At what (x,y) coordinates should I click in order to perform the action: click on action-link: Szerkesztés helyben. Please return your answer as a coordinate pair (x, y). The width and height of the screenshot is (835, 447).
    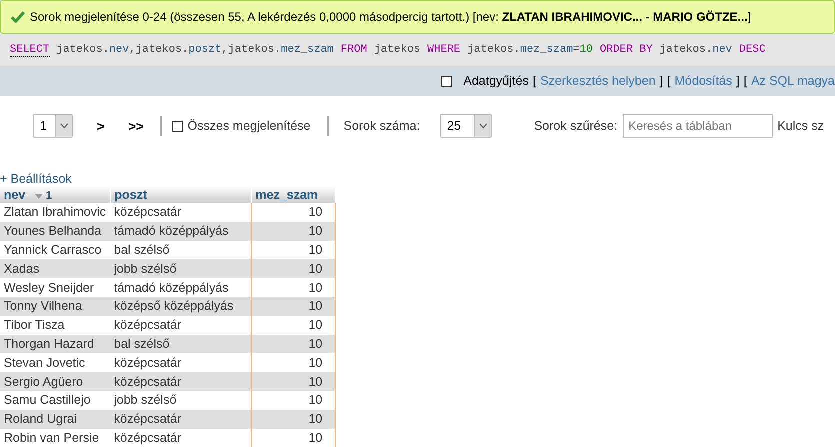
    Looking at the image, I should click on (598, 81).